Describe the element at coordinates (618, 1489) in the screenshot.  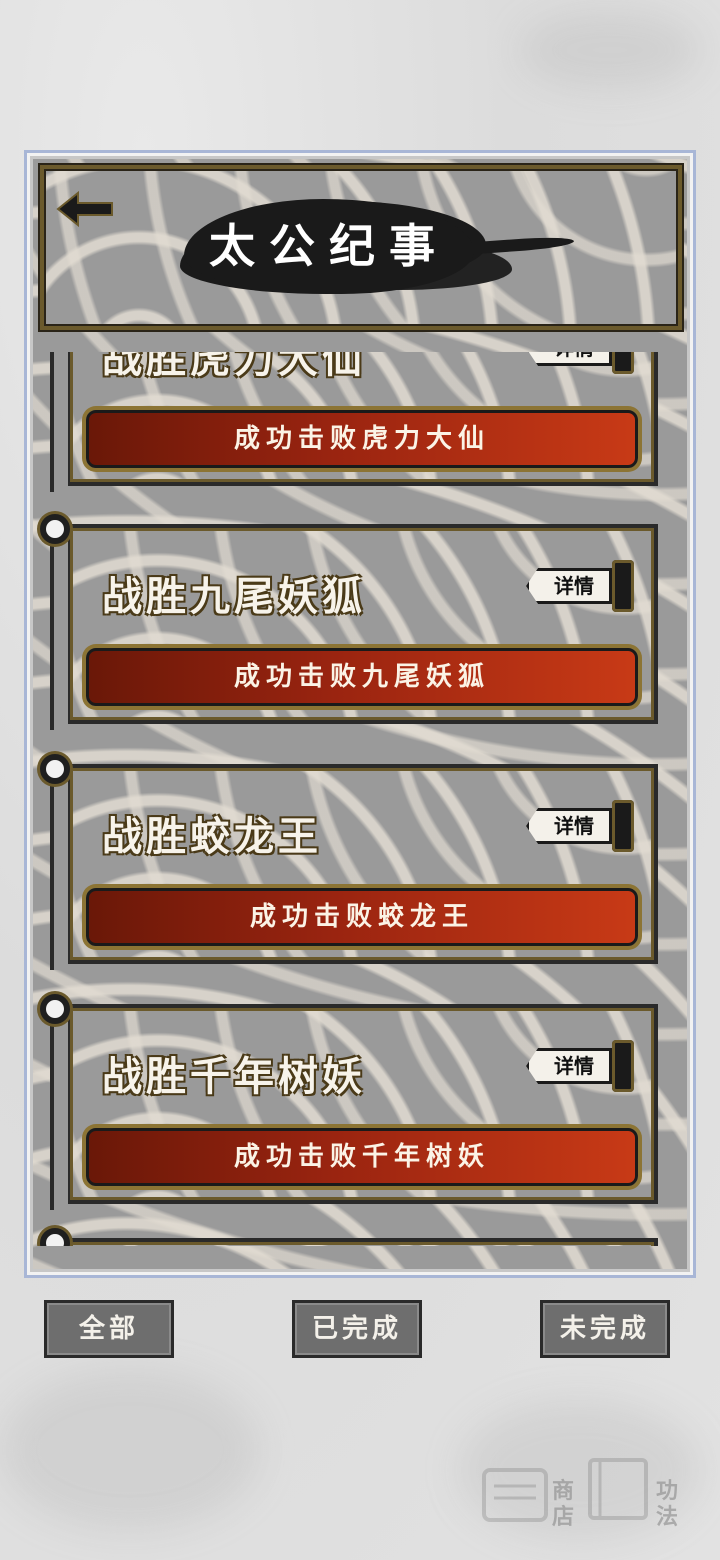
I see `book-icon` at that location.